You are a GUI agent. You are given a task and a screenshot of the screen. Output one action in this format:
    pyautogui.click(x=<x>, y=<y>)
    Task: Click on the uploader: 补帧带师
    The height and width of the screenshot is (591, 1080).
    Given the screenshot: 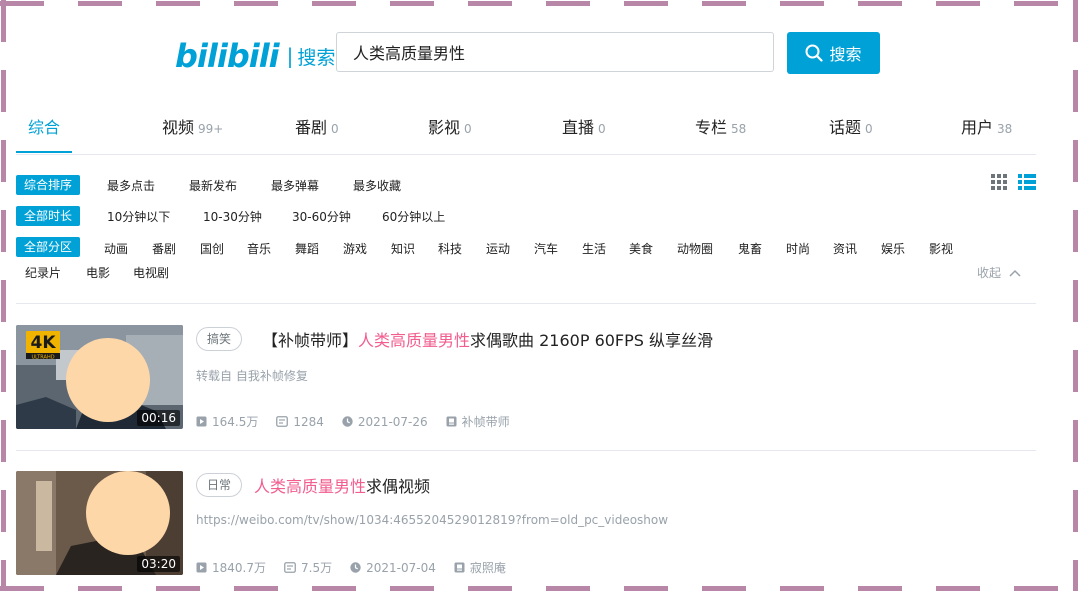 What is the action you would take?
    pyautogui.click(x=478, y=421)
    